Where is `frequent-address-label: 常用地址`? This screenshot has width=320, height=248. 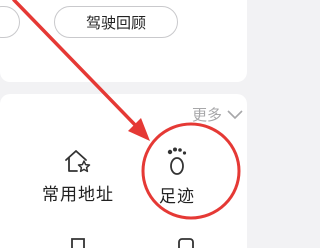 frequent-address-label: 常用地址 is located at coordinates (78, 195).